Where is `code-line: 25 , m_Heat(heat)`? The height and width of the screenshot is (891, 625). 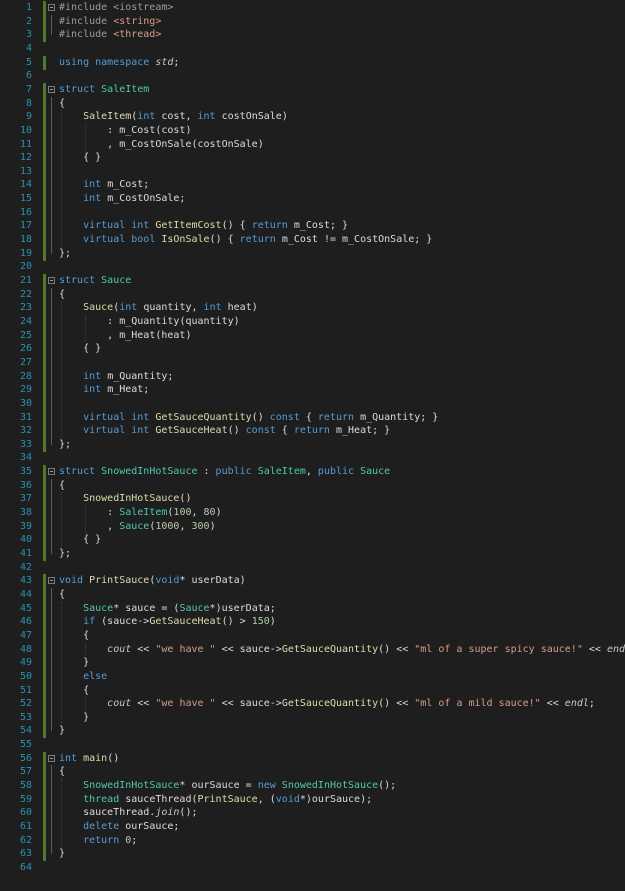 code-line: 25 , m_Heat(heat) is located at coordinates (312, 335).